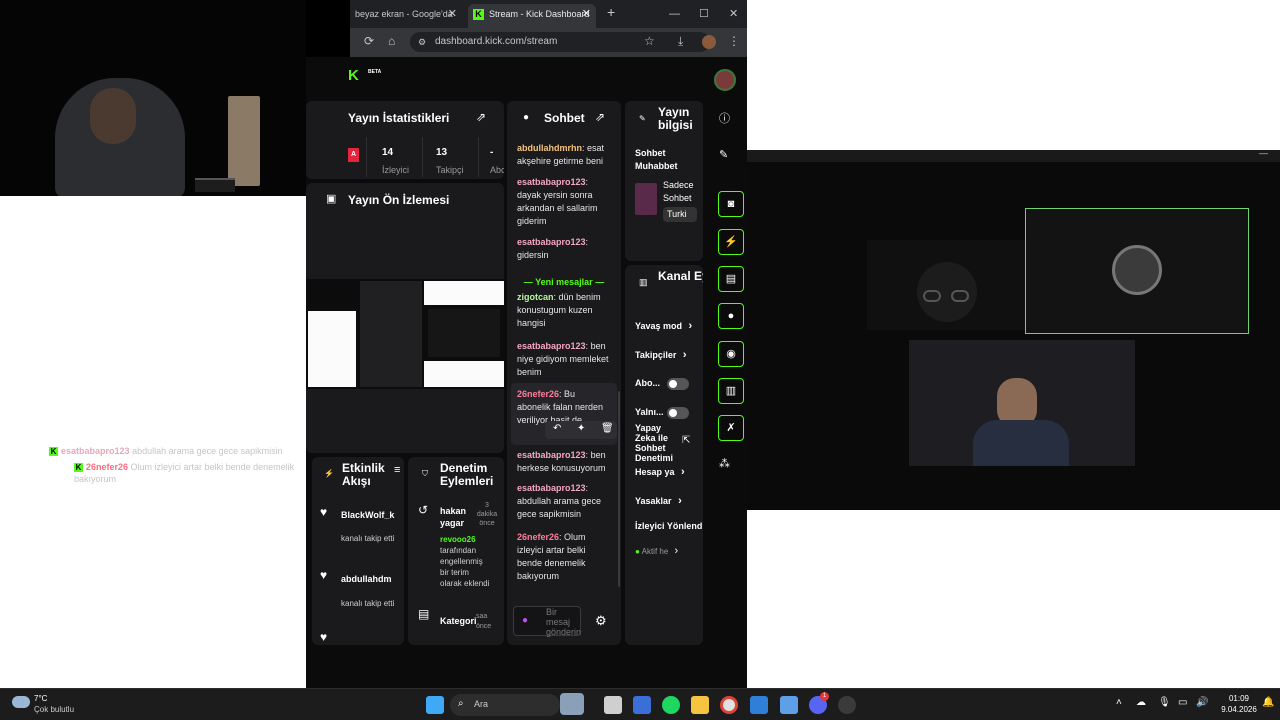  Describe the element at coordinates (729, 705) in the screenshot. I see `chrome-icon` at that location.